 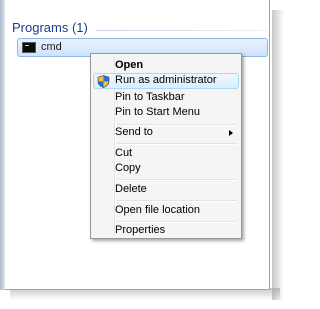 I want to click on menu-item-delete: Delete, so click(x=166, y=190).